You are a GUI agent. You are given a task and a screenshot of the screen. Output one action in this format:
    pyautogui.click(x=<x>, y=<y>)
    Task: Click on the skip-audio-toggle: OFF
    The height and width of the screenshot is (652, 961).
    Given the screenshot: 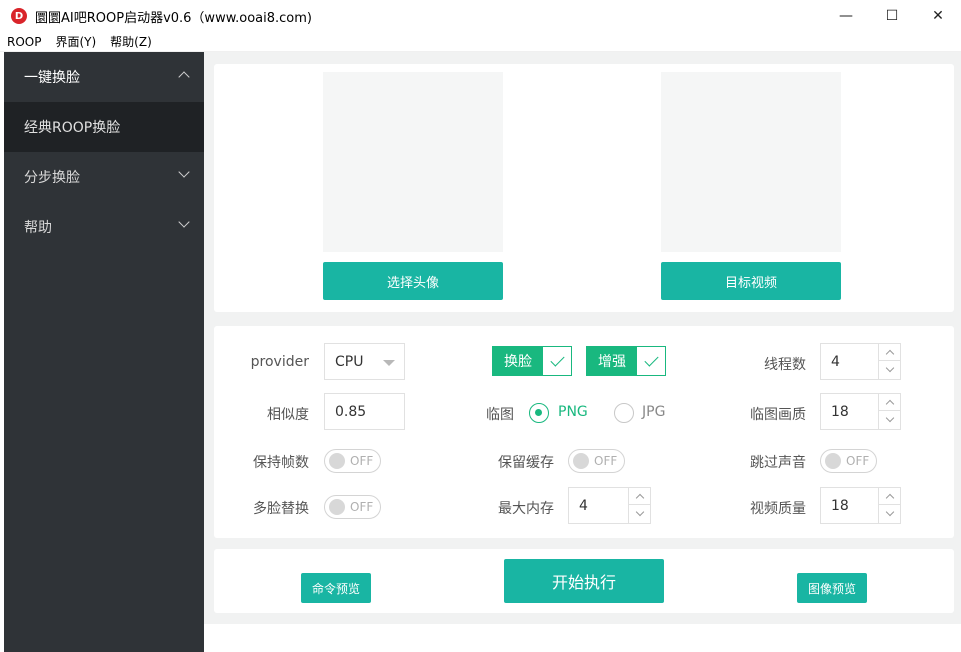 What is the action you would take?
    pyautogui.click(x=848, y=461)
    